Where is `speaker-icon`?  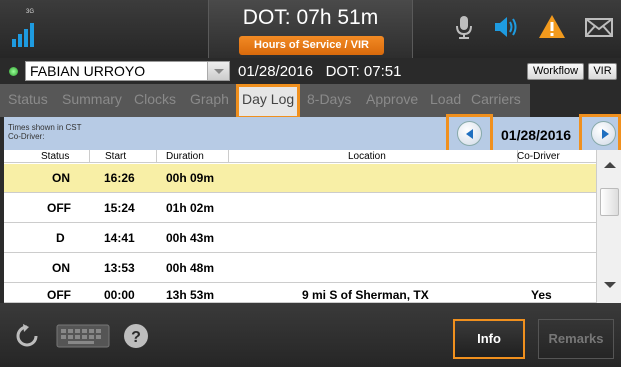
speaker-icon is located at coordinates (506, 27).